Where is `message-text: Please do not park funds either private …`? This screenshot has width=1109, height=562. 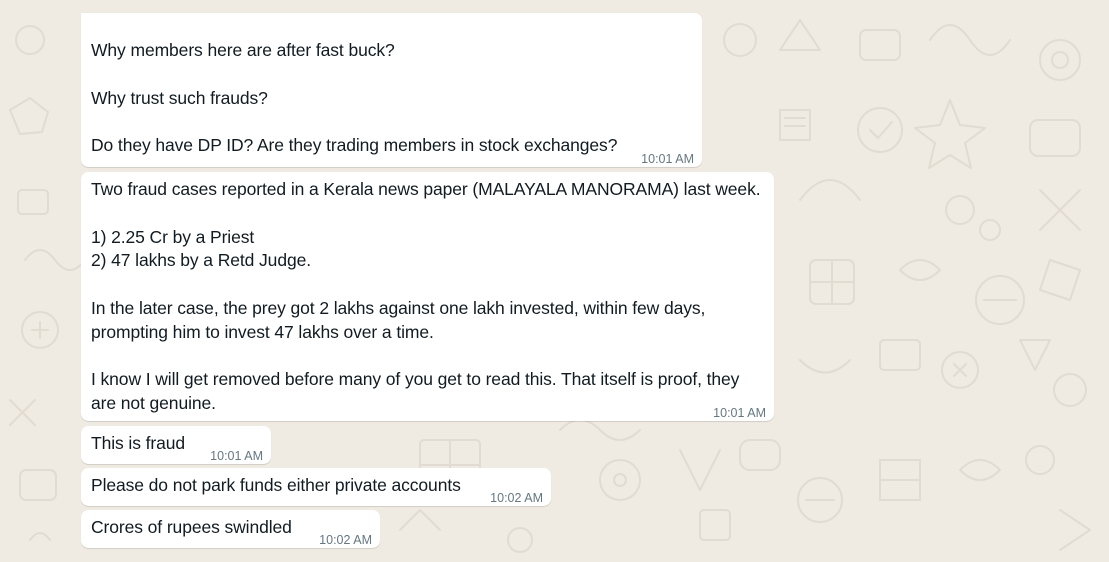
message-text: Please do not park funds either private … is located at coordinates (276, 485).